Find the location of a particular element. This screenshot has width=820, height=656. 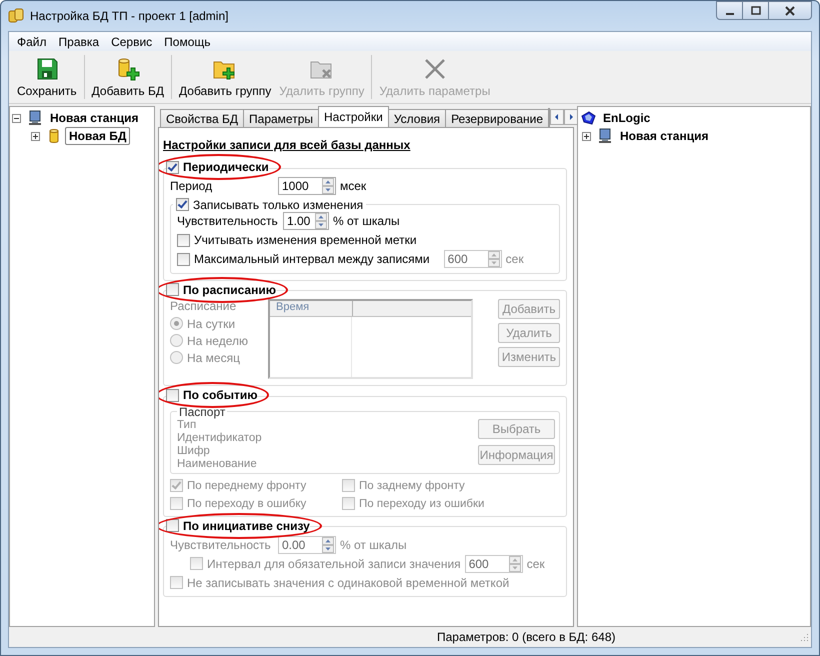

close-button is located at coordinates (790, 10).